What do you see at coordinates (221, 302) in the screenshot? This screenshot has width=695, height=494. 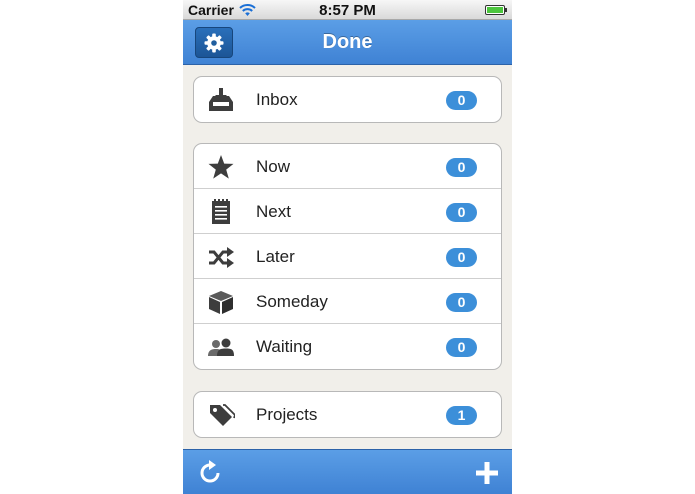 I see `box-icon` at bounding box center [221, 302].